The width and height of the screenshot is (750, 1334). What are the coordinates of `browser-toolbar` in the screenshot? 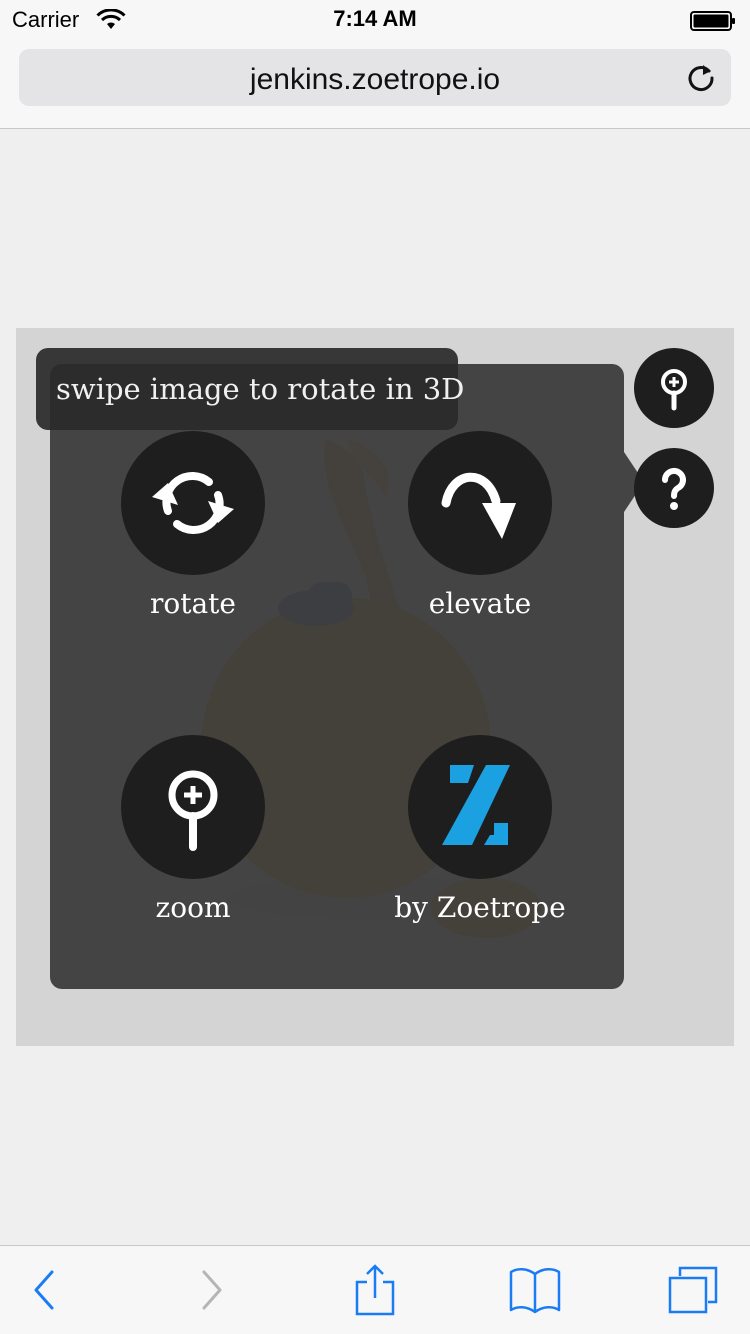 It's located at (375, 1289).